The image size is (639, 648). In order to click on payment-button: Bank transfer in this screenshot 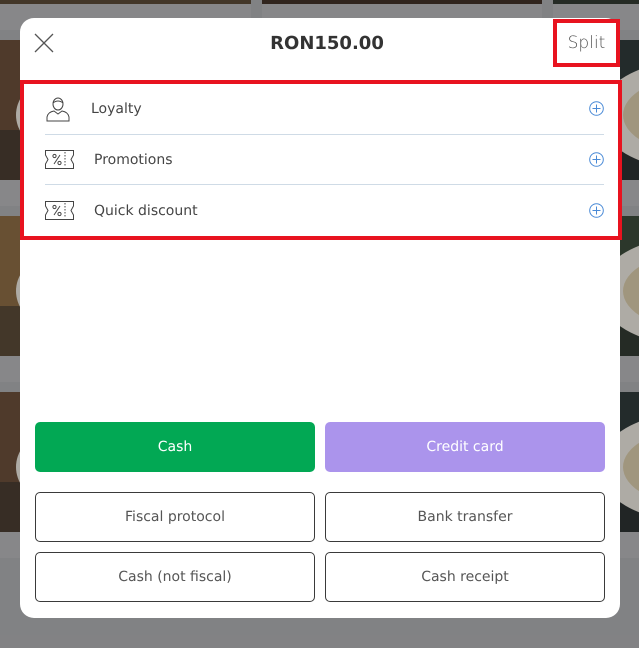, I will do `click(465, 517)`.